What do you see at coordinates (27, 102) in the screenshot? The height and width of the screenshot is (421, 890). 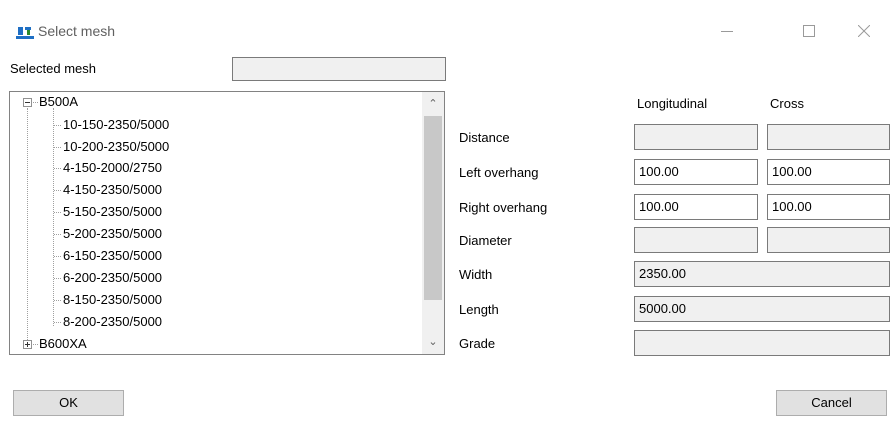 I see `collapse-icon` at bounding box center [27, 102].